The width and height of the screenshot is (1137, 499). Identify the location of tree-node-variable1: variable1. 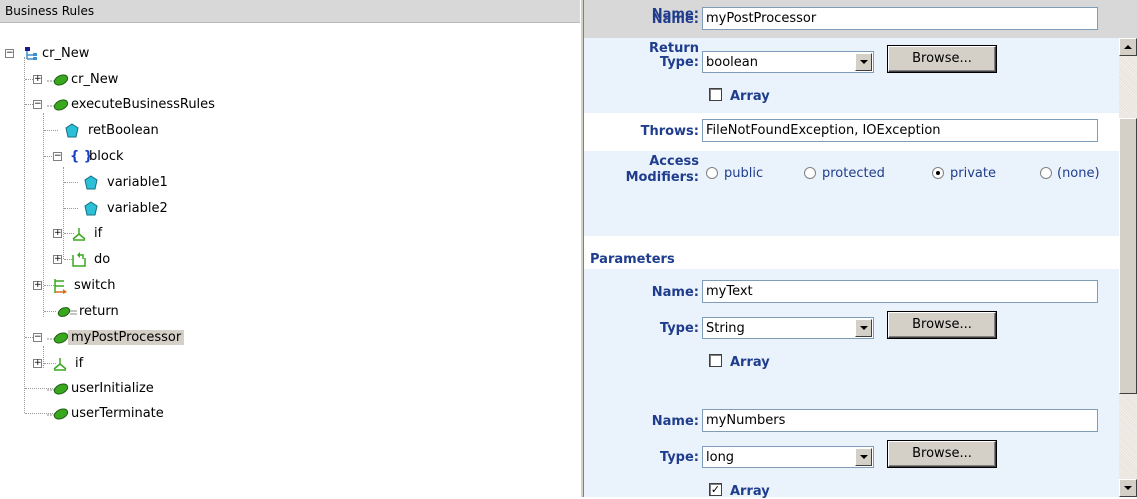
(110, 183).